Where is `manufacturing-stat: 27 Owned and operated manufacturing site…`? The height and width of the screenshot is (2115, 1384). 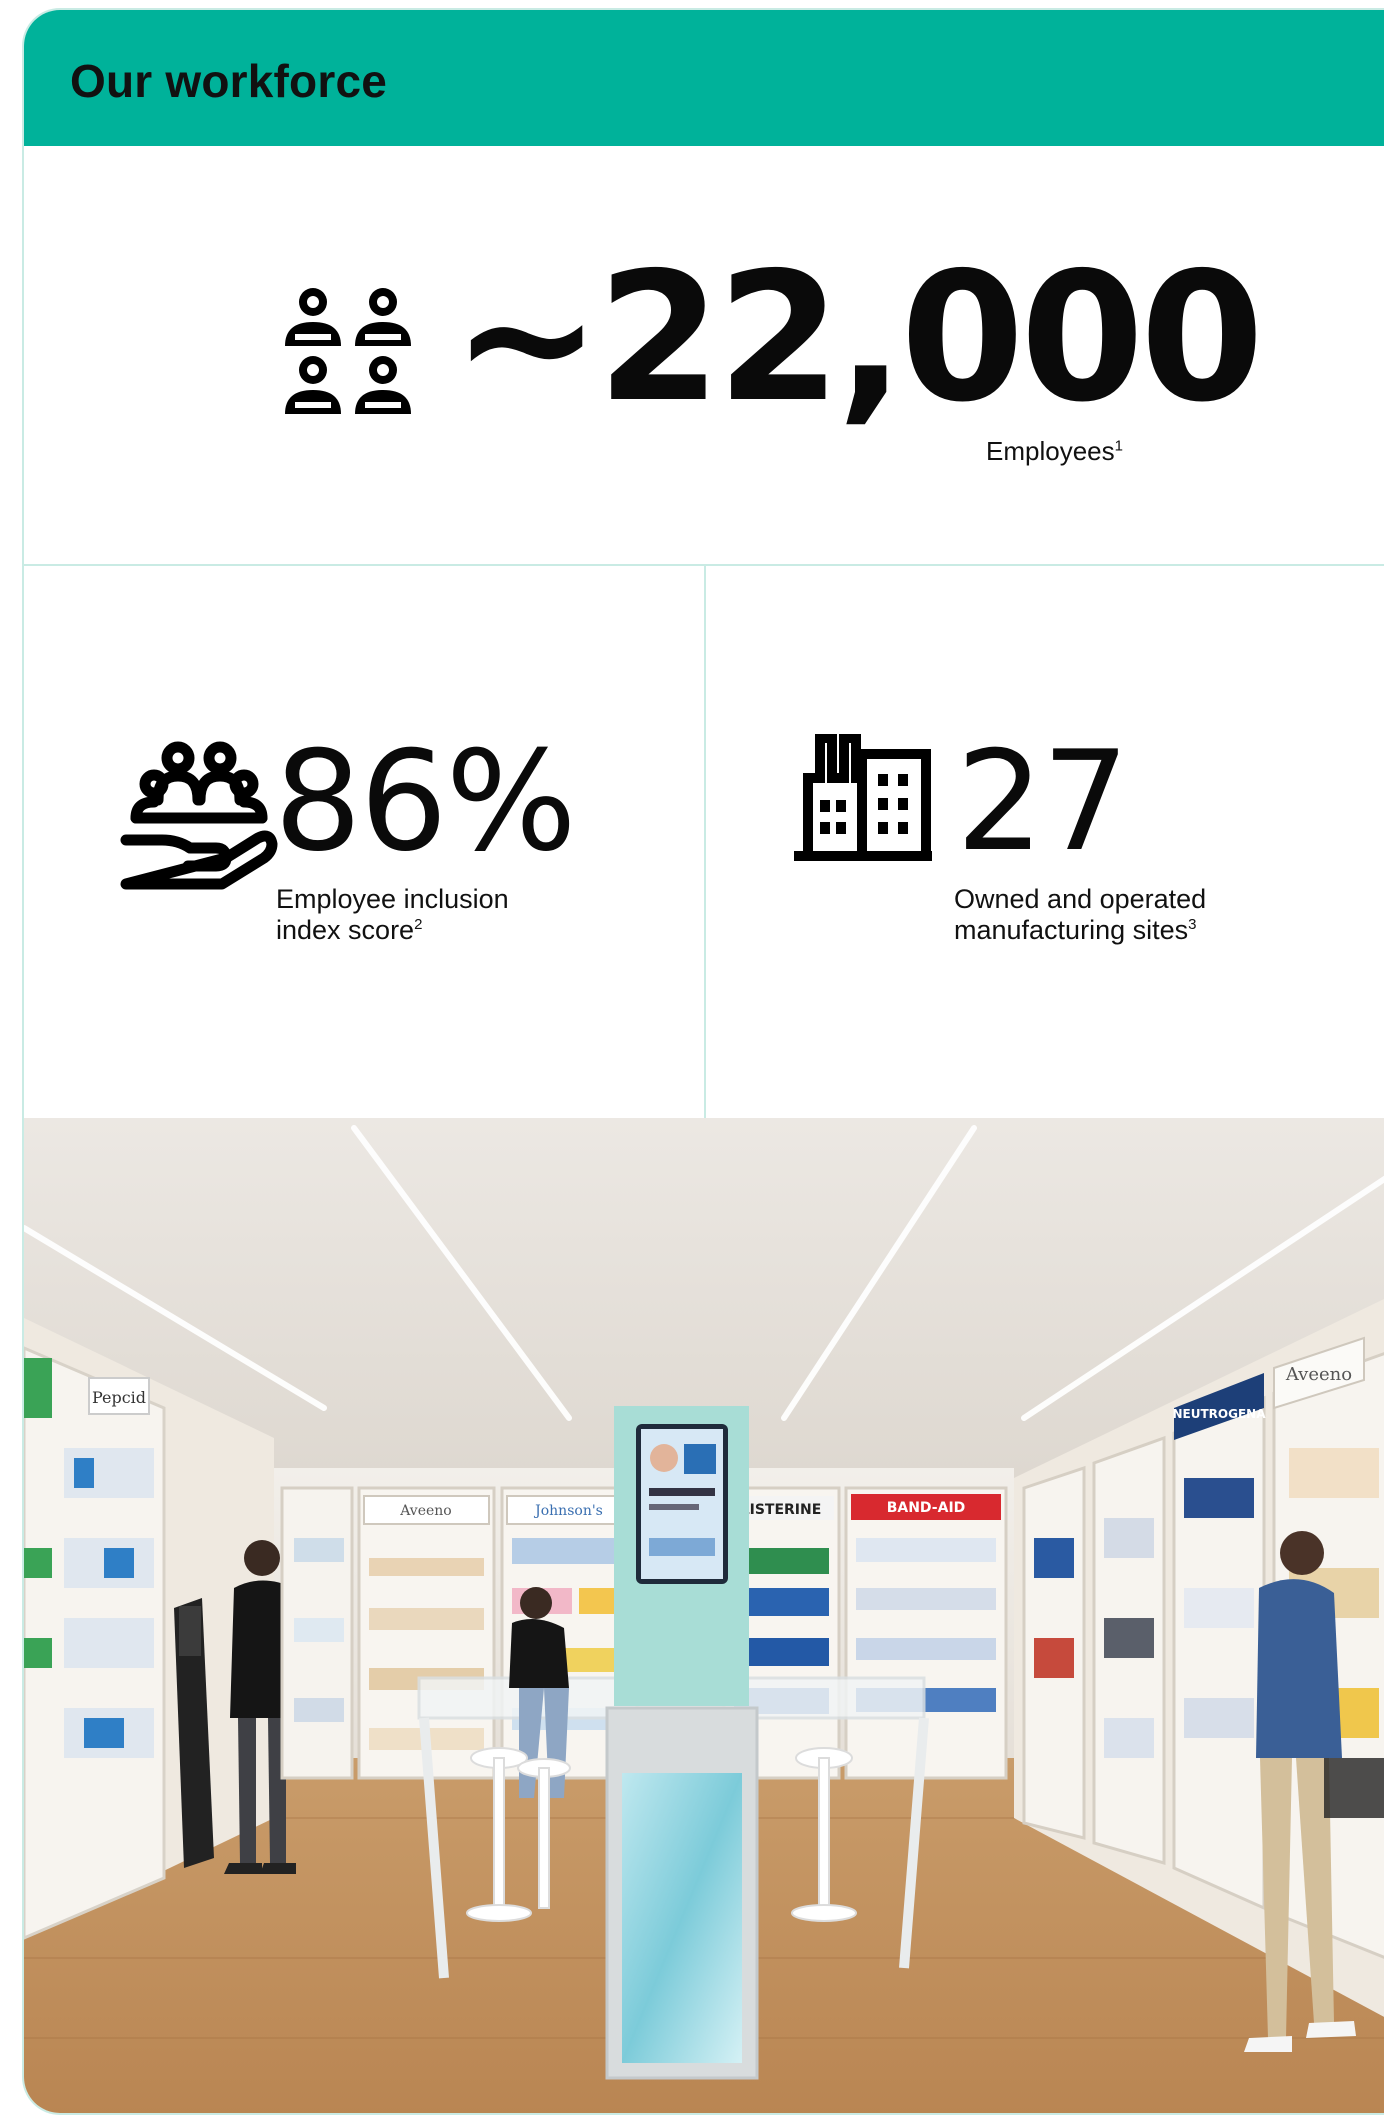 manufacturing-stat: 27 Owned and operated manufacturing site… is located at coordinates (1045, 842).